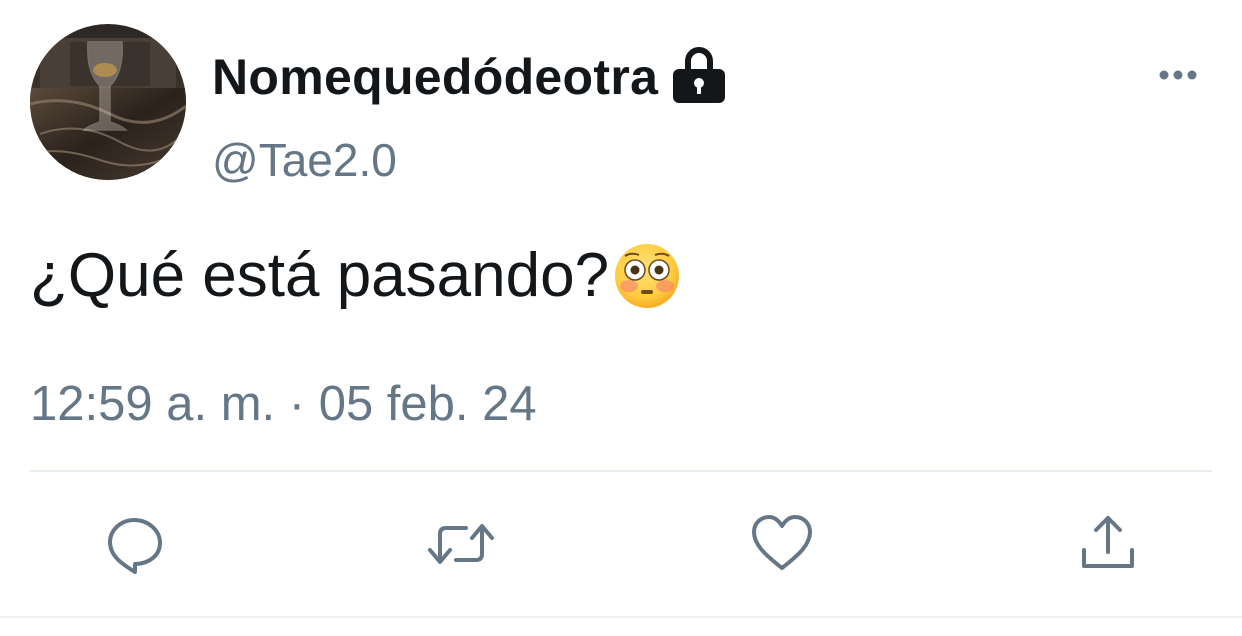  I want to click on retweet-icon, so click(461, 544).